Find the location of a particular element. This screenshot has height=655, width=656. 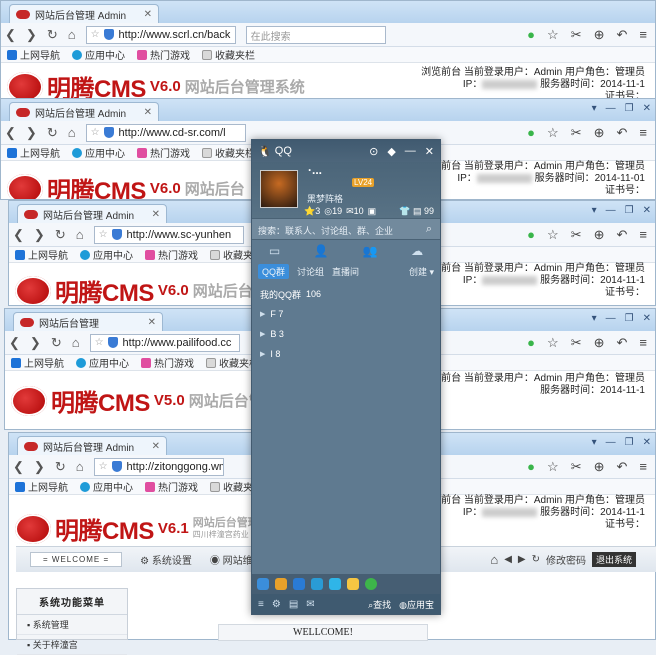

browser-icon is located at coordinates (371, 584).